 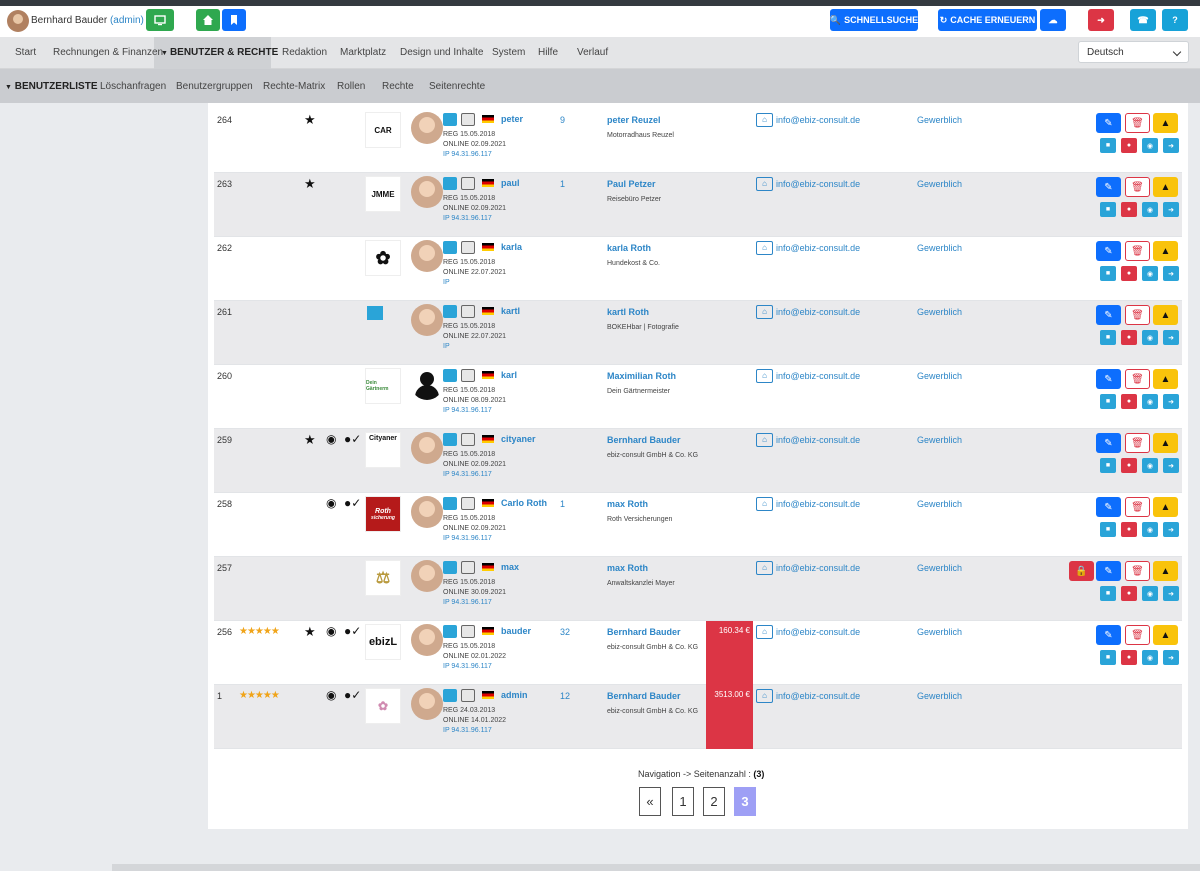 What do you see at coordinates (644, 440) in the screenshot?
I see `fullname-link: Bernhard Bauder` at bounding box center [644, 440].